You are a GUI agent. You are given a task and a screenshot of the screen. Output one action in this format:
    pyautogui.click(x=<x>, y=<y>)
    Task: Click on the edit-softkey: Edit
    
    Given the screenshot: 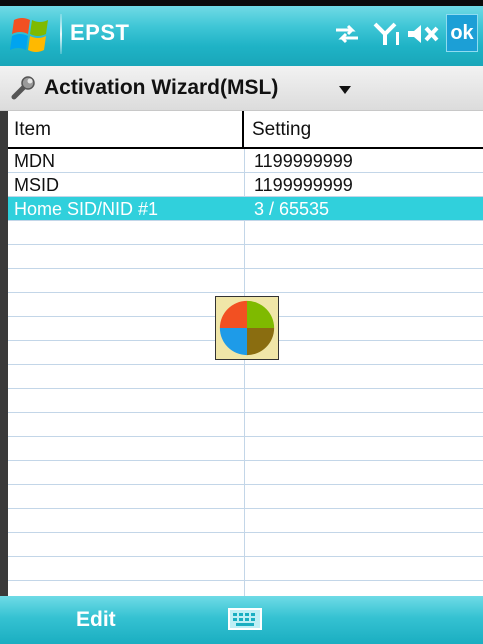 What is the action you would take?
    pyautogui.click(x=96, y=620)
    